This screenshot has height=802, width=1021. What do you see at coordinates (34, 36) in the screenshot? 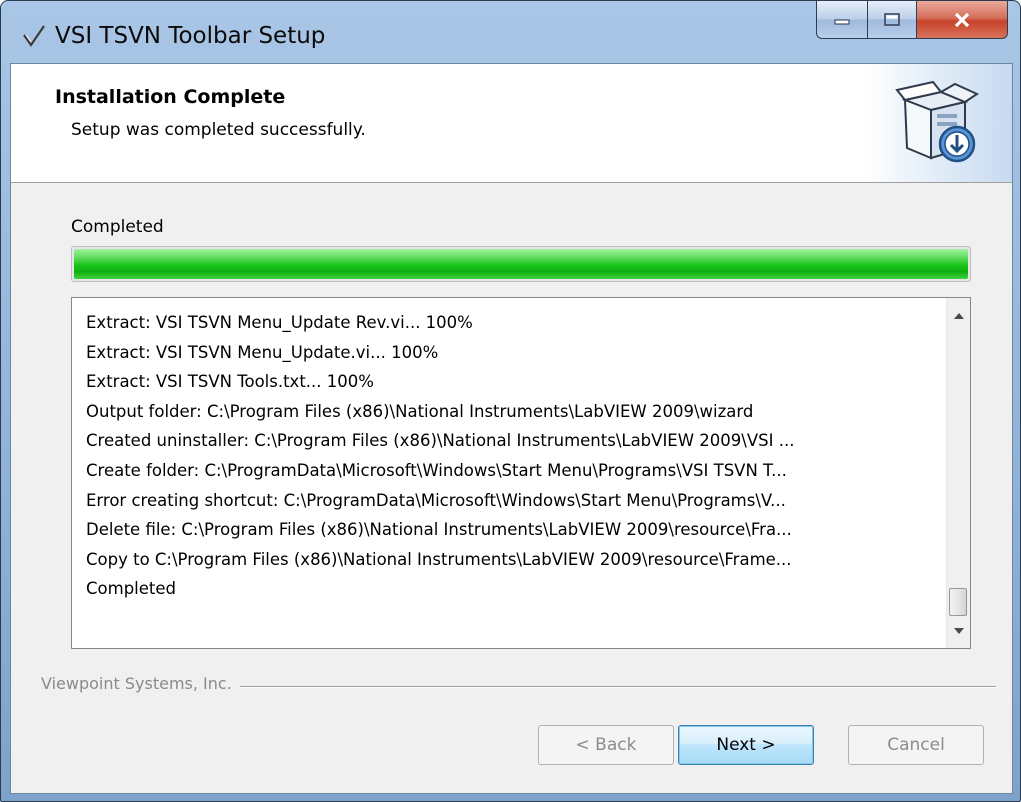
I see `checkmark-icon` at bounding box center [34, 36].